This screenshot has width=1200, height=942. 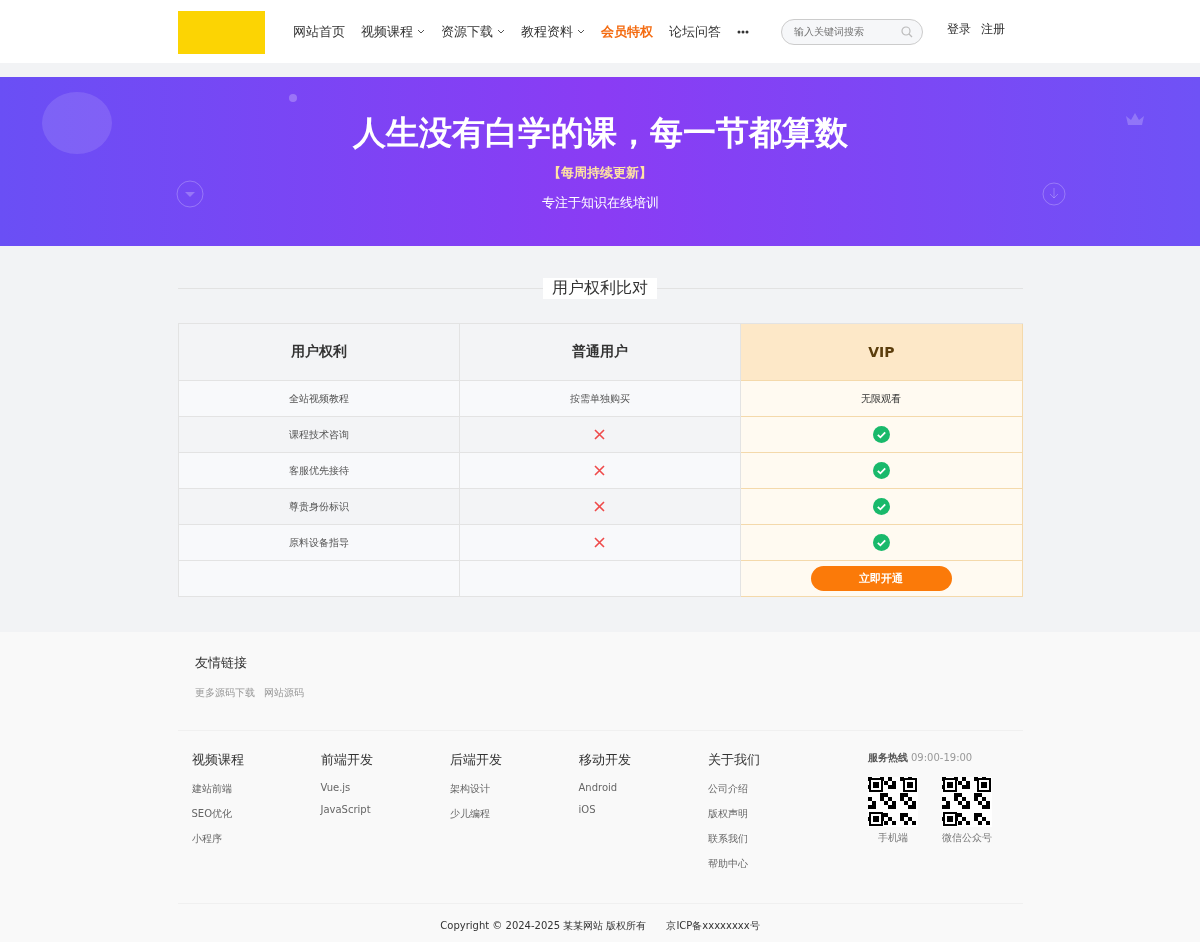 I want to click on circle-decoration-icon, so click(x=77, y=123).